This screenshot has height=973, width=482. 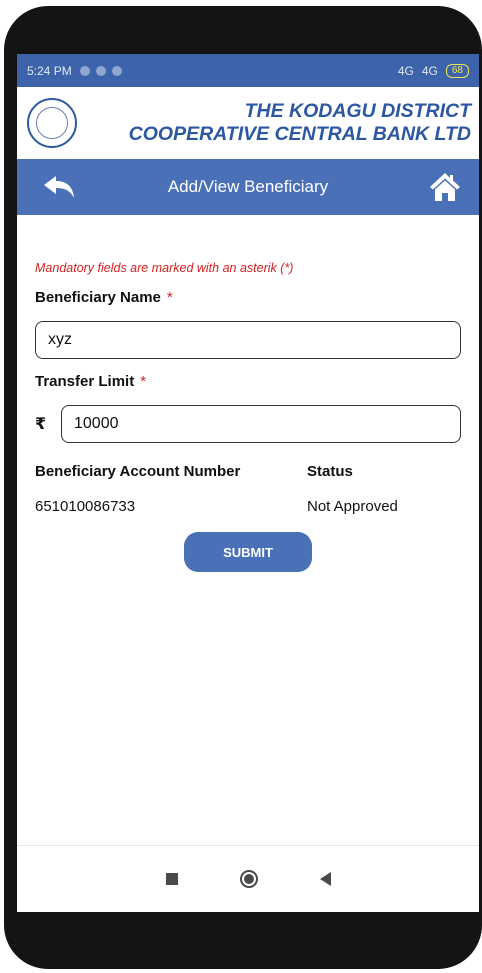 I want to click on beneficiary-name-input: xyz, so click(x=248, y=340).